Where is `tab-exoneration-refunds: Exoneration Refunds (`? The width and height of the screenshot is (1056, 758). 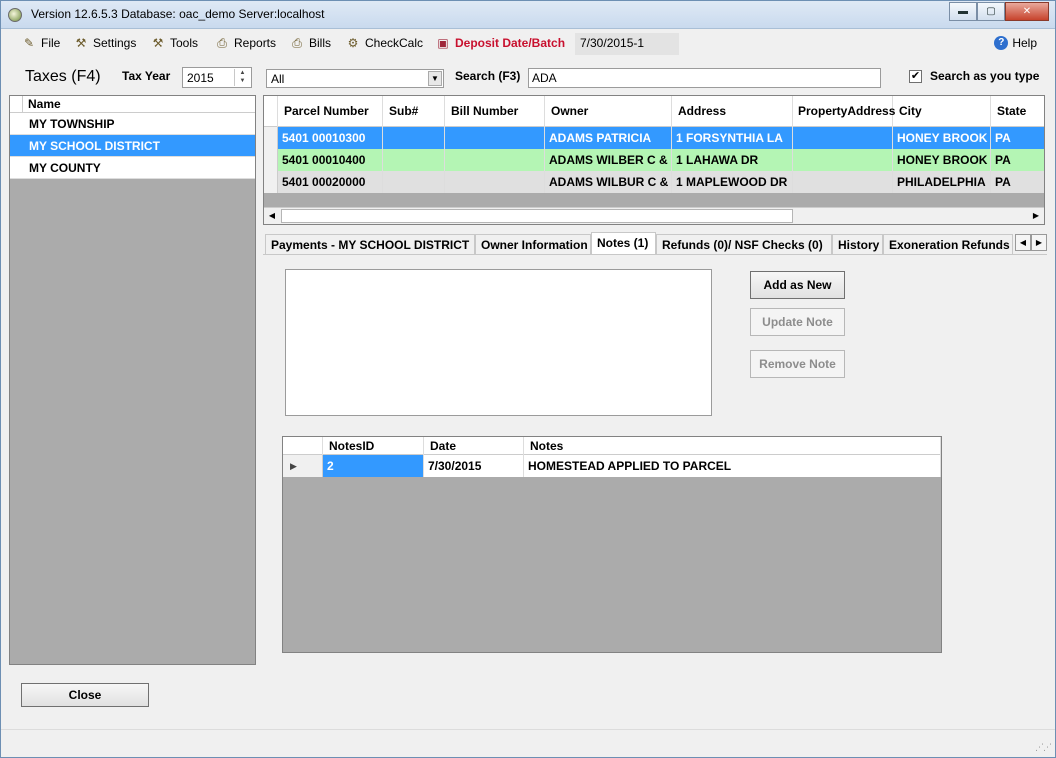 tab-exoneration-refunds: Exoneration Refunds ( is located at coordinates (948, 244).